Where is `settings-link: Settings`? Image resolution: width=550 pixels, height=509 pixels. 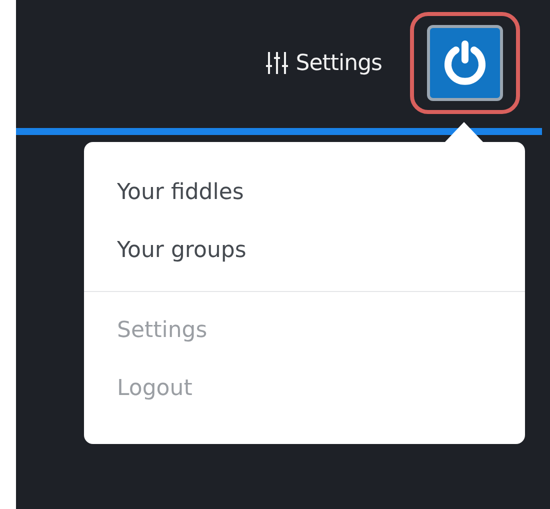
settings-link: Settings is located at coordinates (324, 63).